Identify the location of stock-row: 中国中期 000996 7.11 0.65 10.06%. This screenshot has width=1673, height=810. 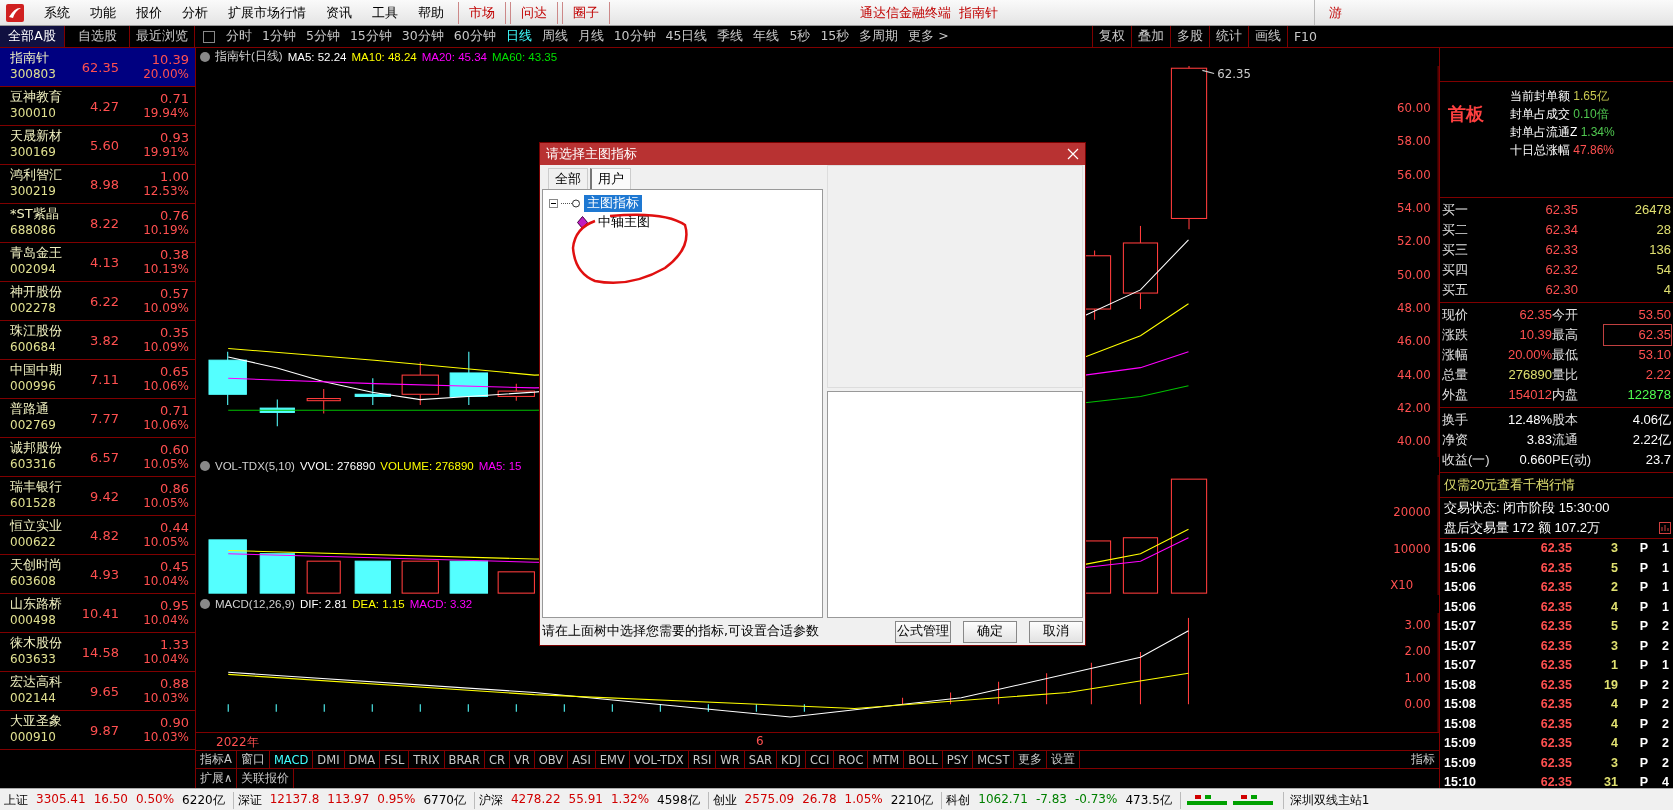
(97, 379).